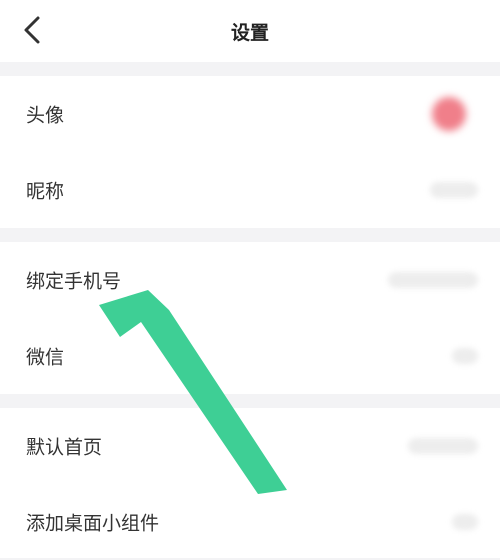 This screenshot has height=560, width=500. Describe the element at coordinates (74, 281) in the screenshot. I see `row-label: 绑定手机号` at that location.